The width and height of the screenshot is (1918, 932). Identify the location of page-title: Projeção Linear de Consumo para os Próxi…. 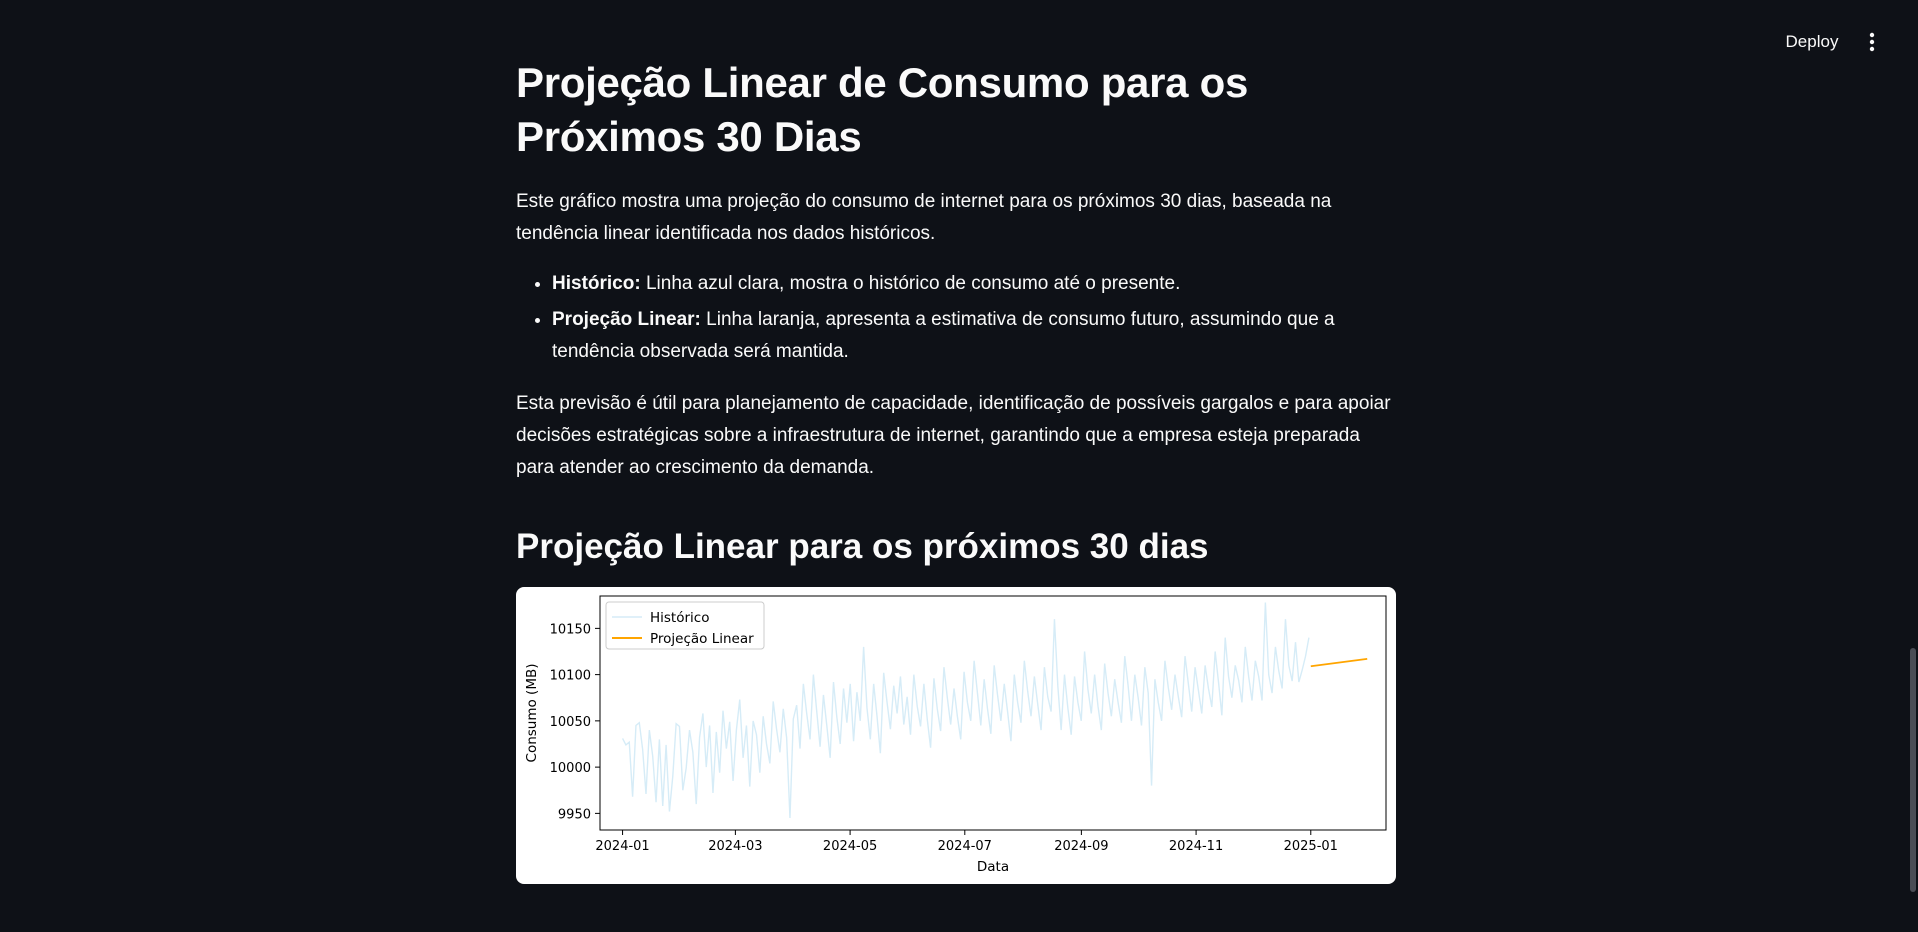
(882, 109).